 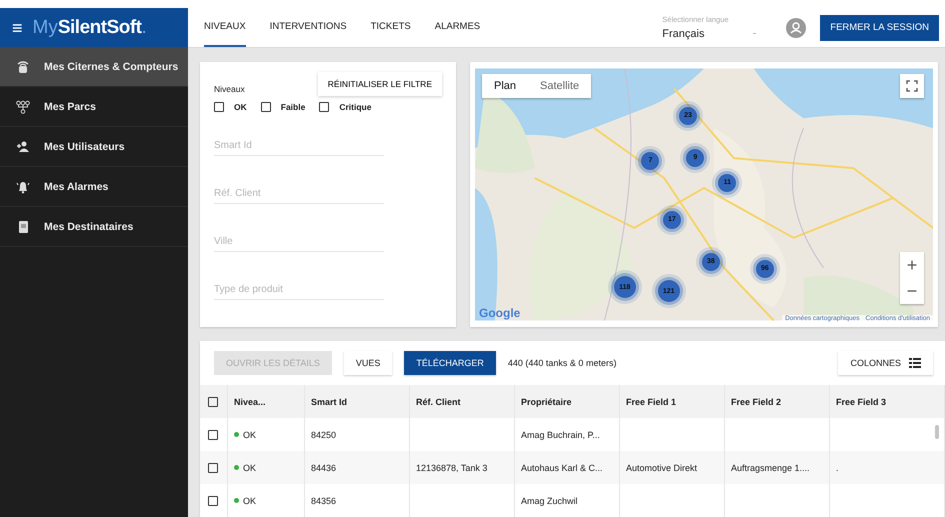 What do you see at coordinates (457, 27) in the screenshot?
I see `tab: ALARMES` at bounding box center [457, 27].